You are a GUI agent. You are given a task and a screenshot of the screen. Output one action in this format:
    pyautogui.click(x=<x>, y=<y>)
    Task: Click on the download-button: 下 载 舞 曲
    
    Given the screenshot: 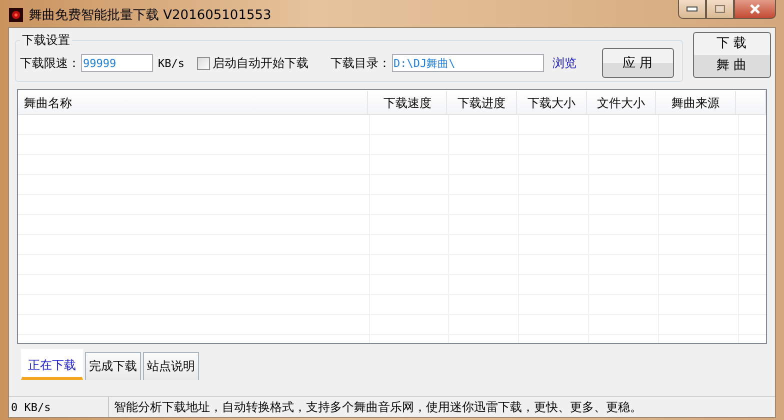 What is the action you would take?
    pyautogui.click(x=731, y=55)
    